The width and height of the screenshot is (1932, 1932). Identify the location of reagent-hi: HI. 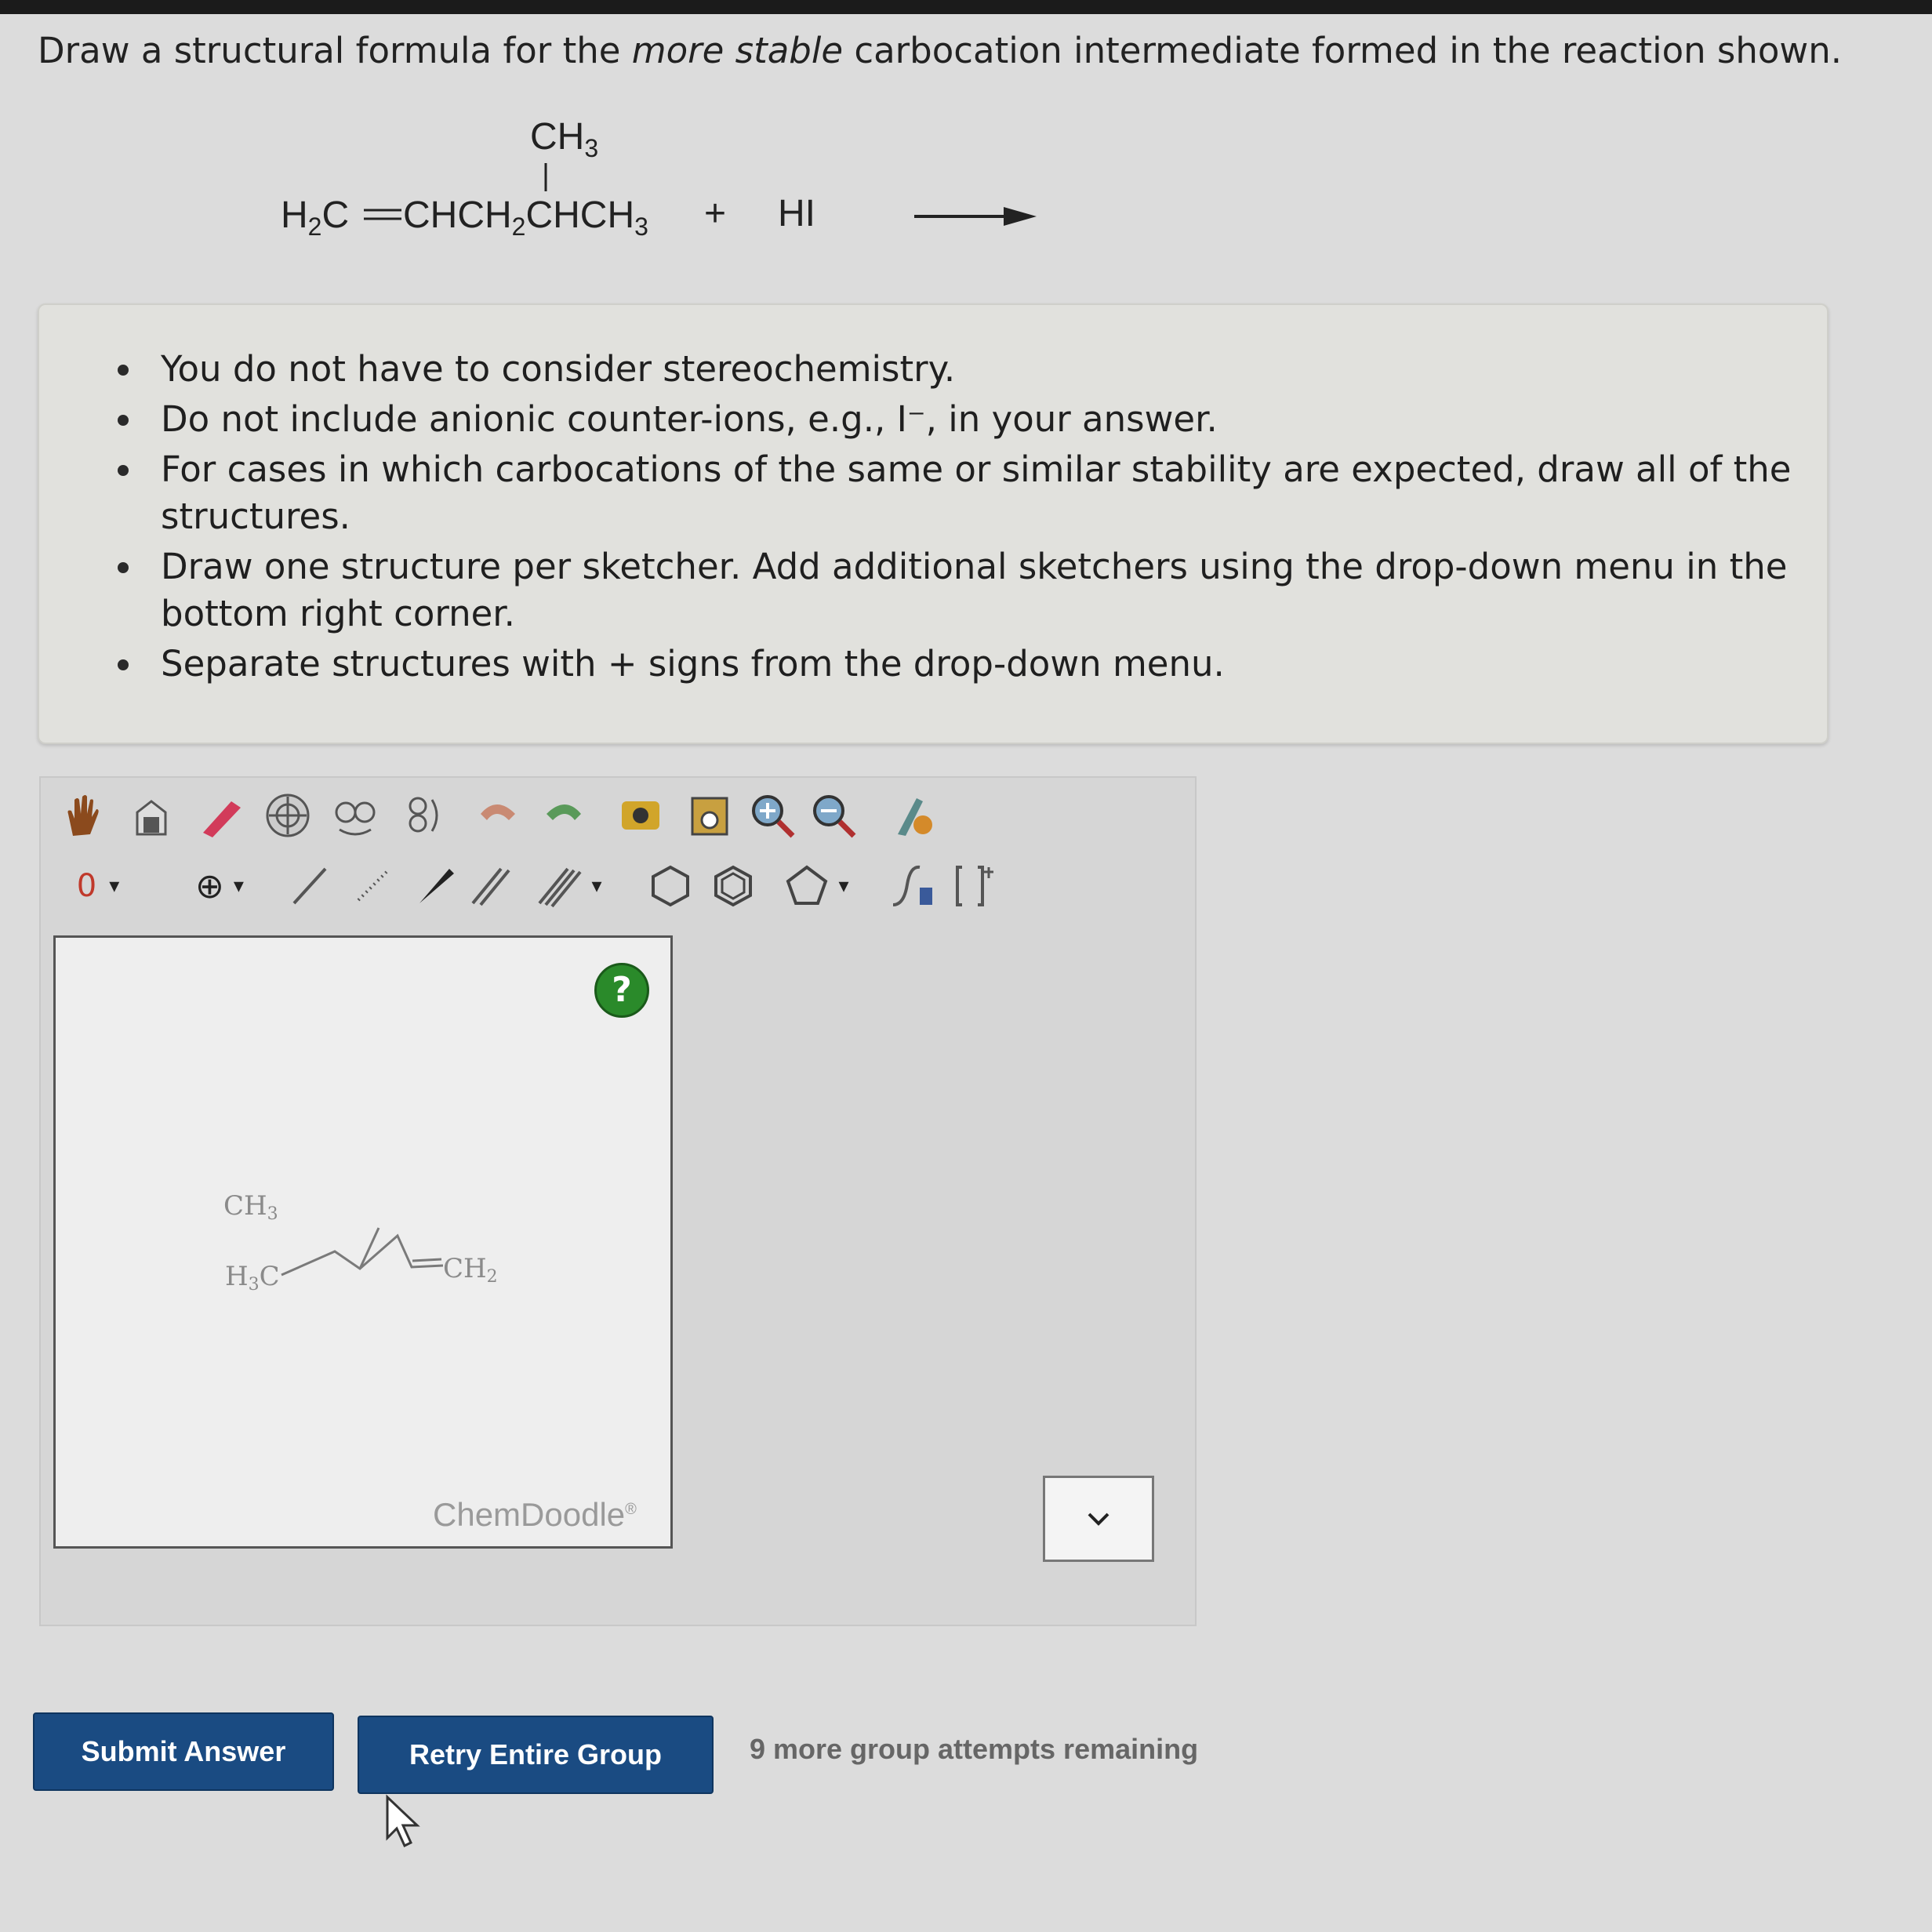
(796, 213).